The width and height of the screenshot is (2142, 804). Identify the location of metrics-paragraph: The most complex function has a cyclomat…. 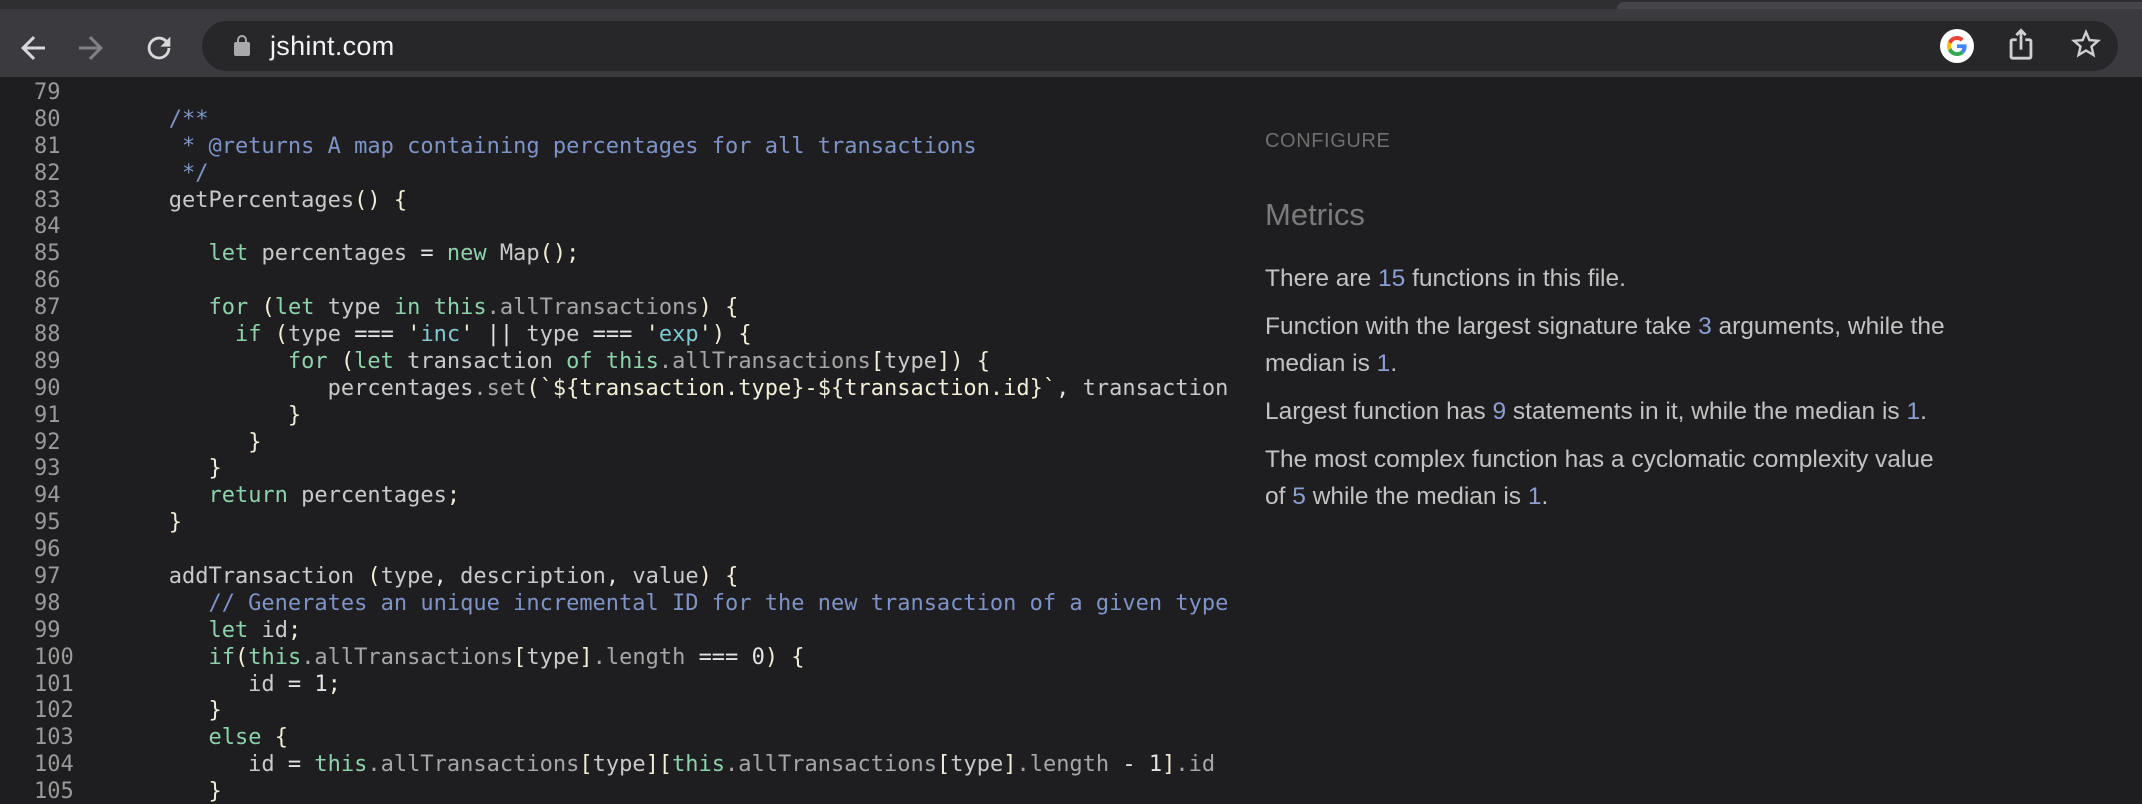
(1599, 478).